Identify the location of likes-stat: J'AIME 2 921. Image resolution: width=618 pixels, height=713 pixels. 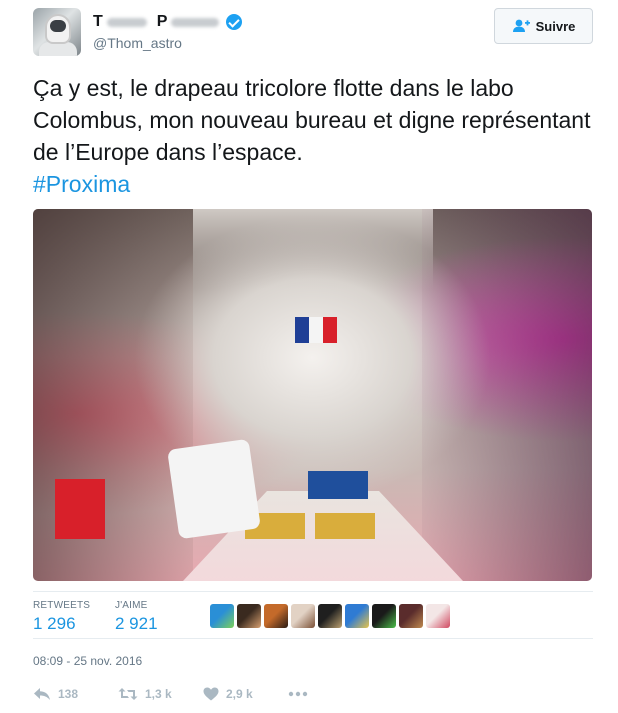
(136, 617).